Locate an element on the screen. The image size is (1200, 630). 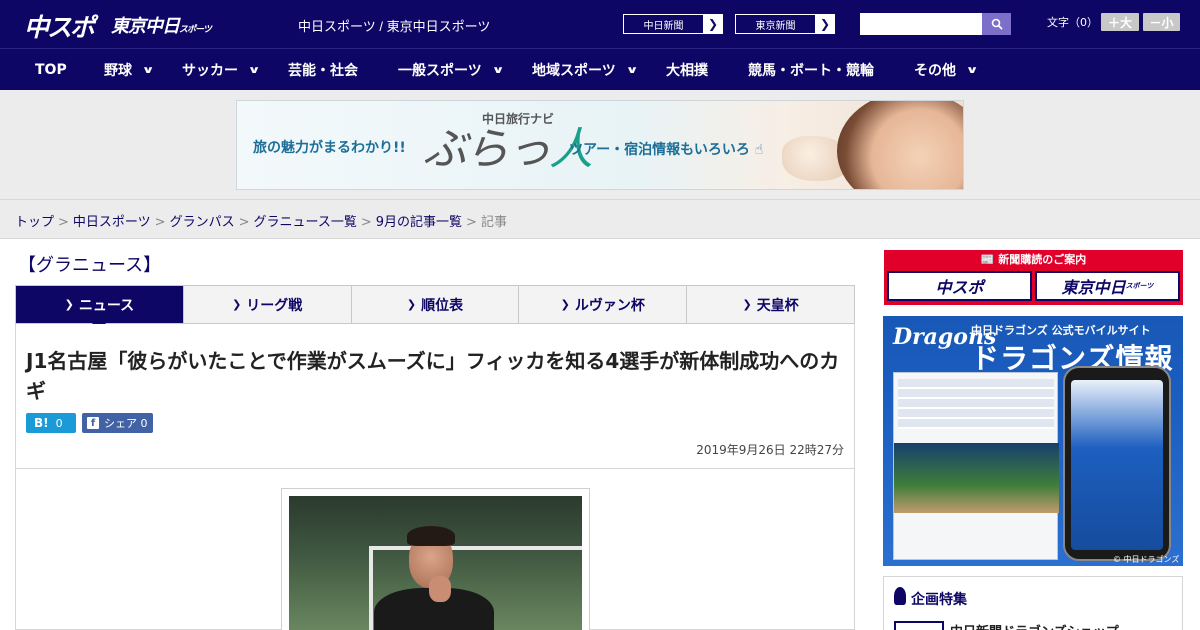
tab-emperors-cup: ❯ 天皇杯 is located at coordinates (770, 304).